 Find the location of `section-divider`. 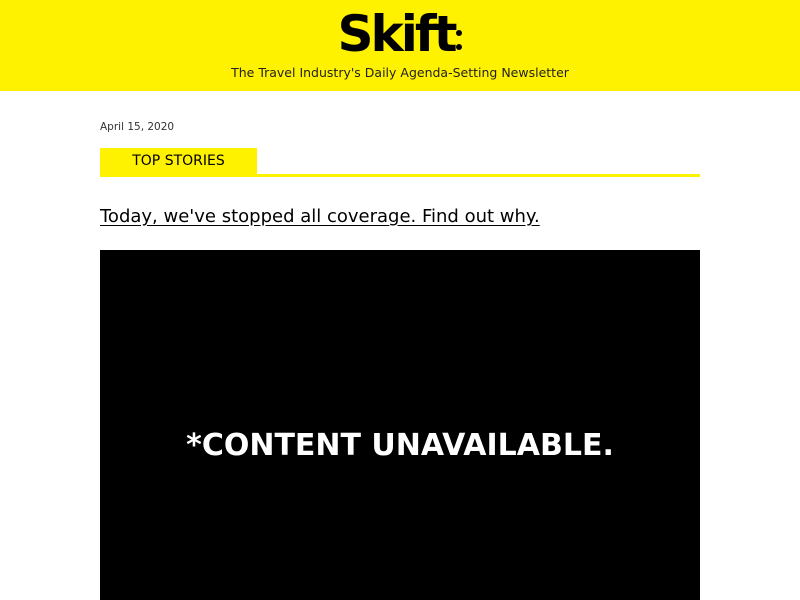

section-divider is located at coordinates (400, 175).